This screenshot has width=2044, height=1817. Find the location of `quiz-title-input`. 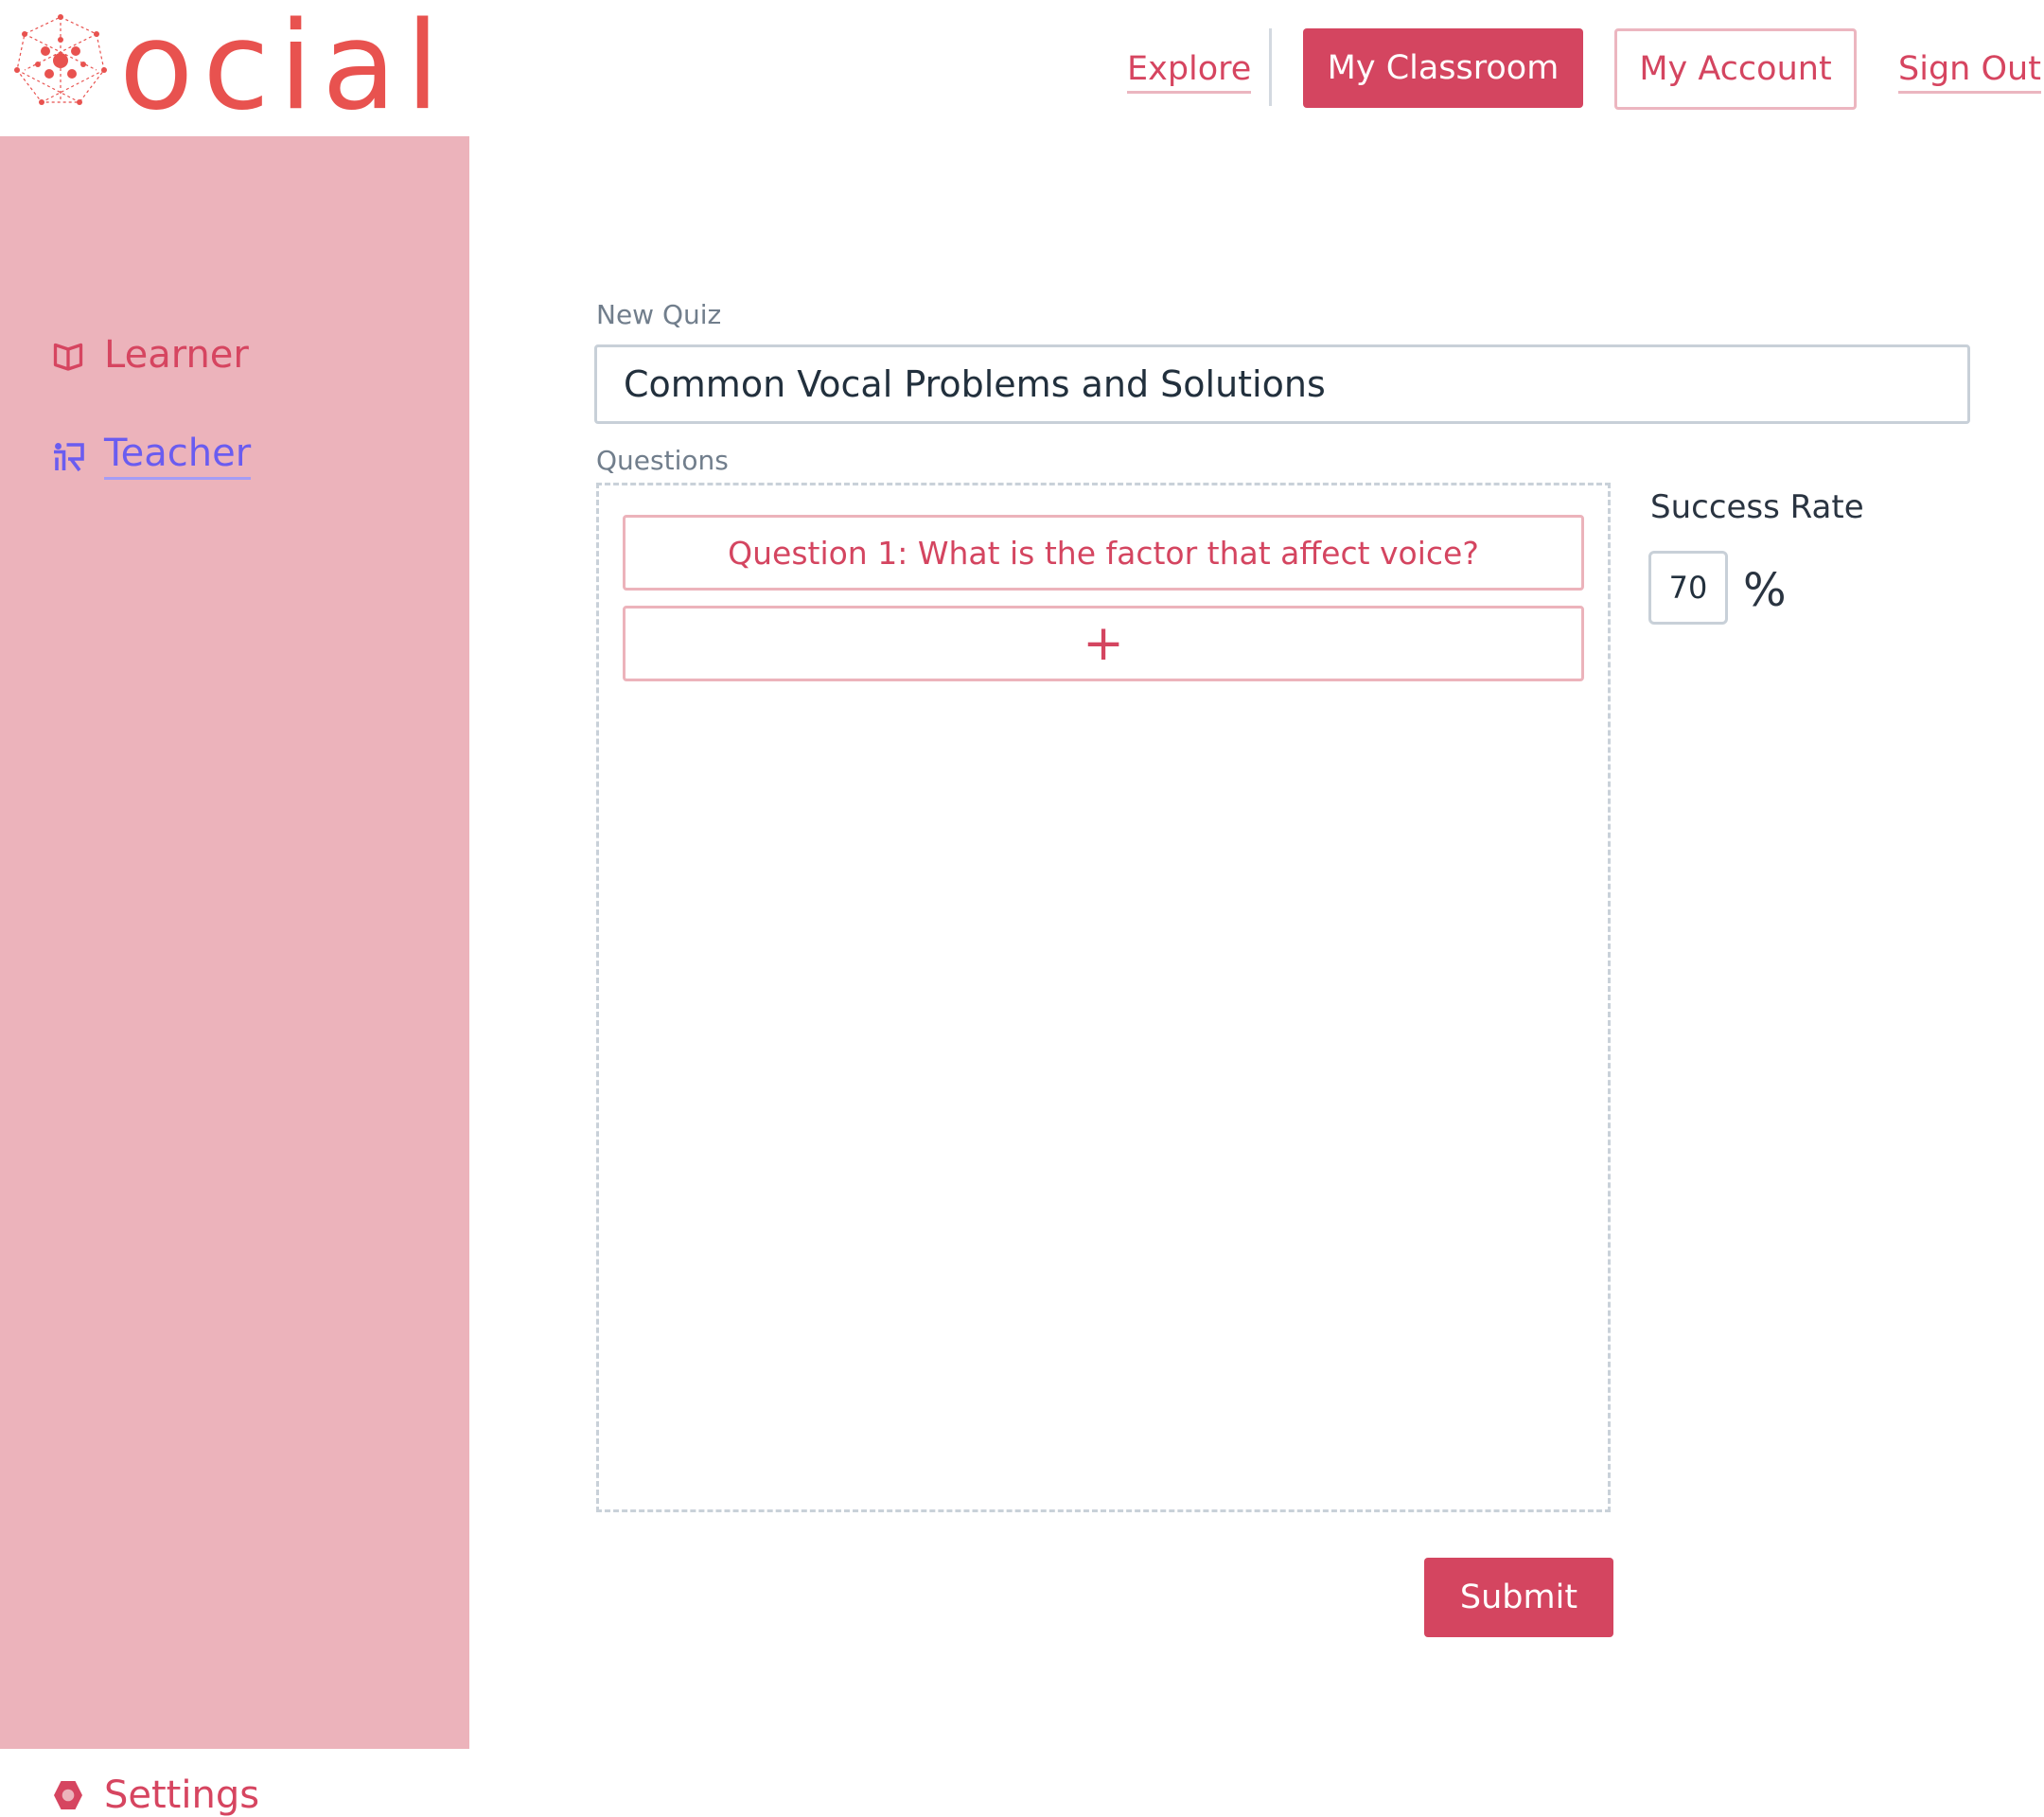

quiz-title-input is located at coordinates (1282, 384).